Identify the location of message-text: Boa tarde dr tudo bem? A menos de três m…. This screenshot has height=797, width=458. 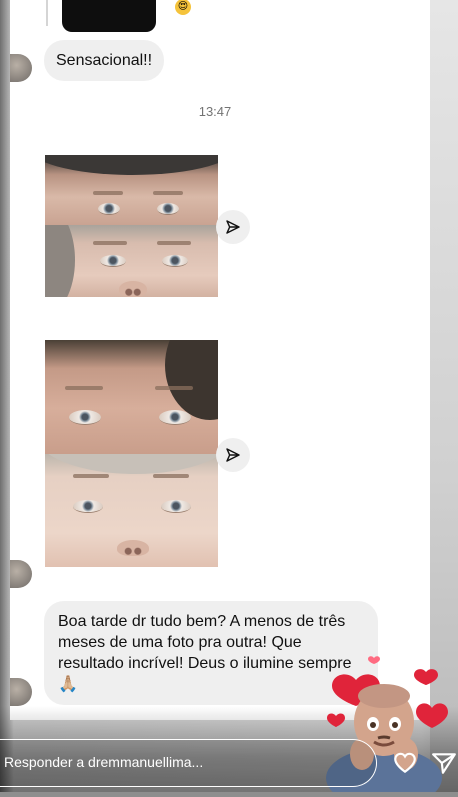
(205, 653).